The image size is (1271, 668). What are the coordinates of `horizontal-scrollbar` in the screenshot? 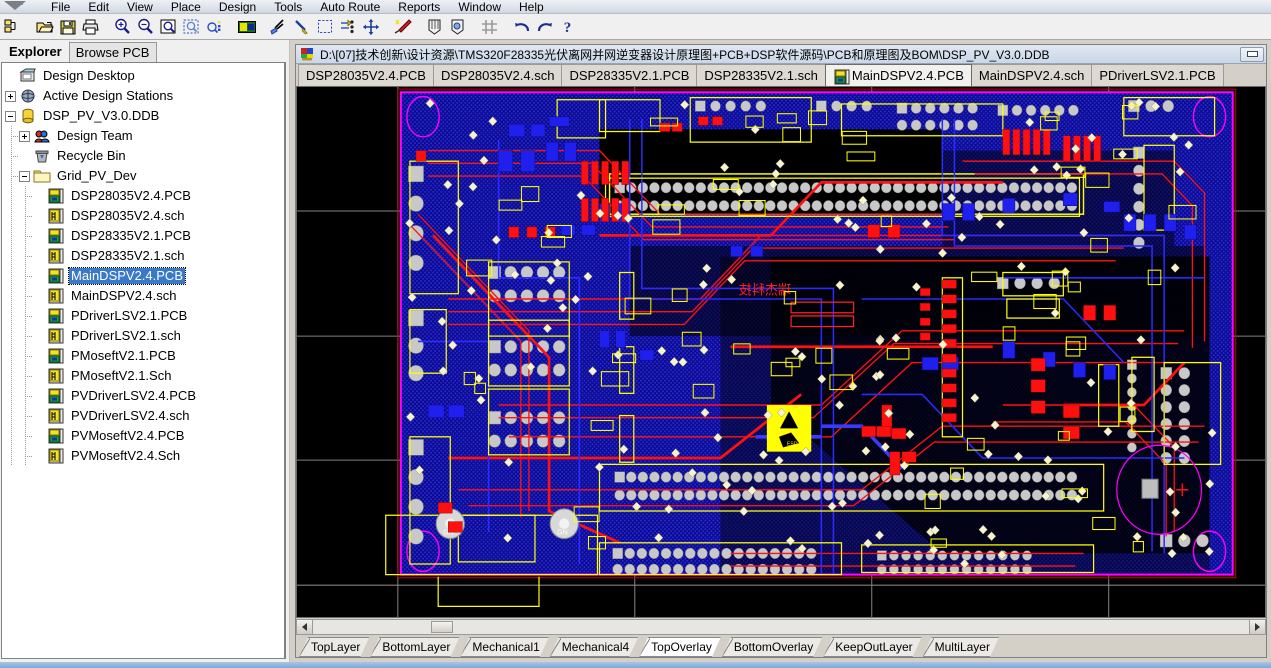 It's located at (781, 627).